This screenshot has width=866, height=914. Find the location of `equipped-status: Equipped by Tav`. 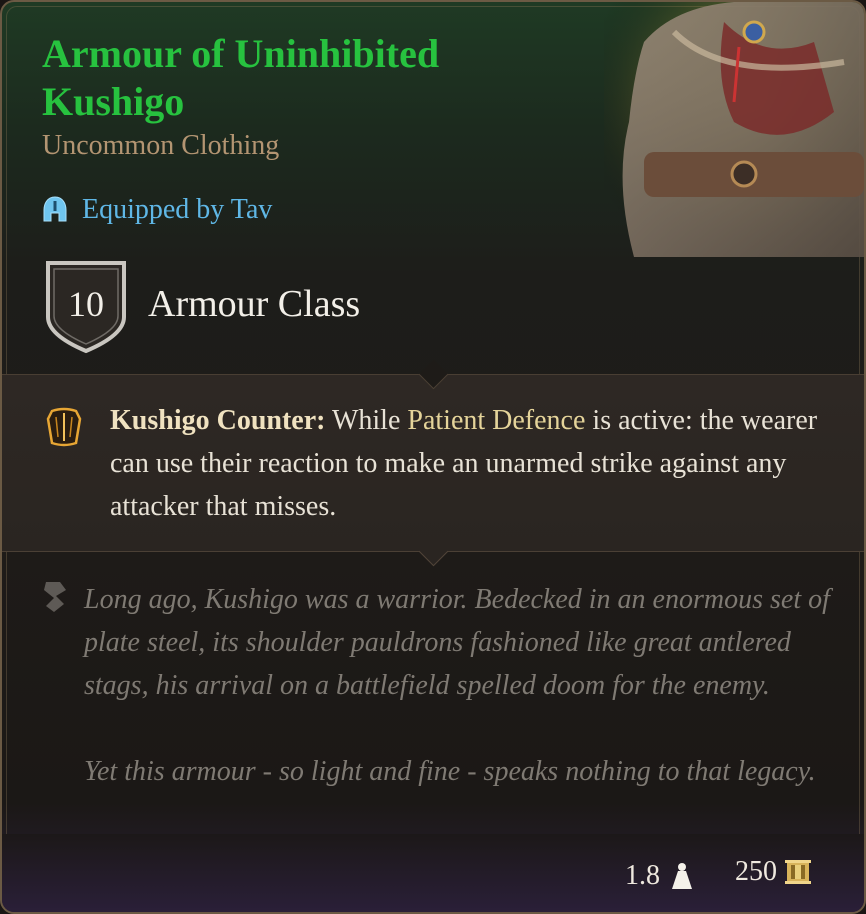

equipped-status: Equipped by Tav is located at coordinates (156, 210).